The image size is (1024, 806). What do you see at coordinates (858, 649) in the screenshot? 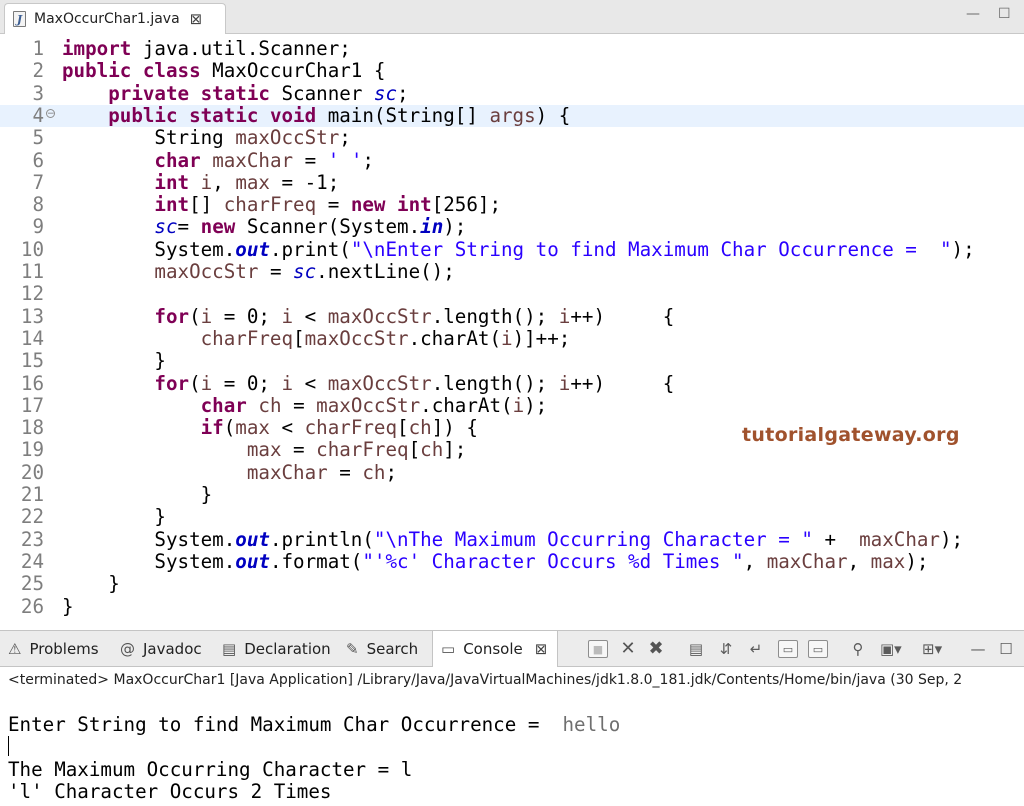
I see `pin-console-icon: ⚲` at bounding box center [858, 649].